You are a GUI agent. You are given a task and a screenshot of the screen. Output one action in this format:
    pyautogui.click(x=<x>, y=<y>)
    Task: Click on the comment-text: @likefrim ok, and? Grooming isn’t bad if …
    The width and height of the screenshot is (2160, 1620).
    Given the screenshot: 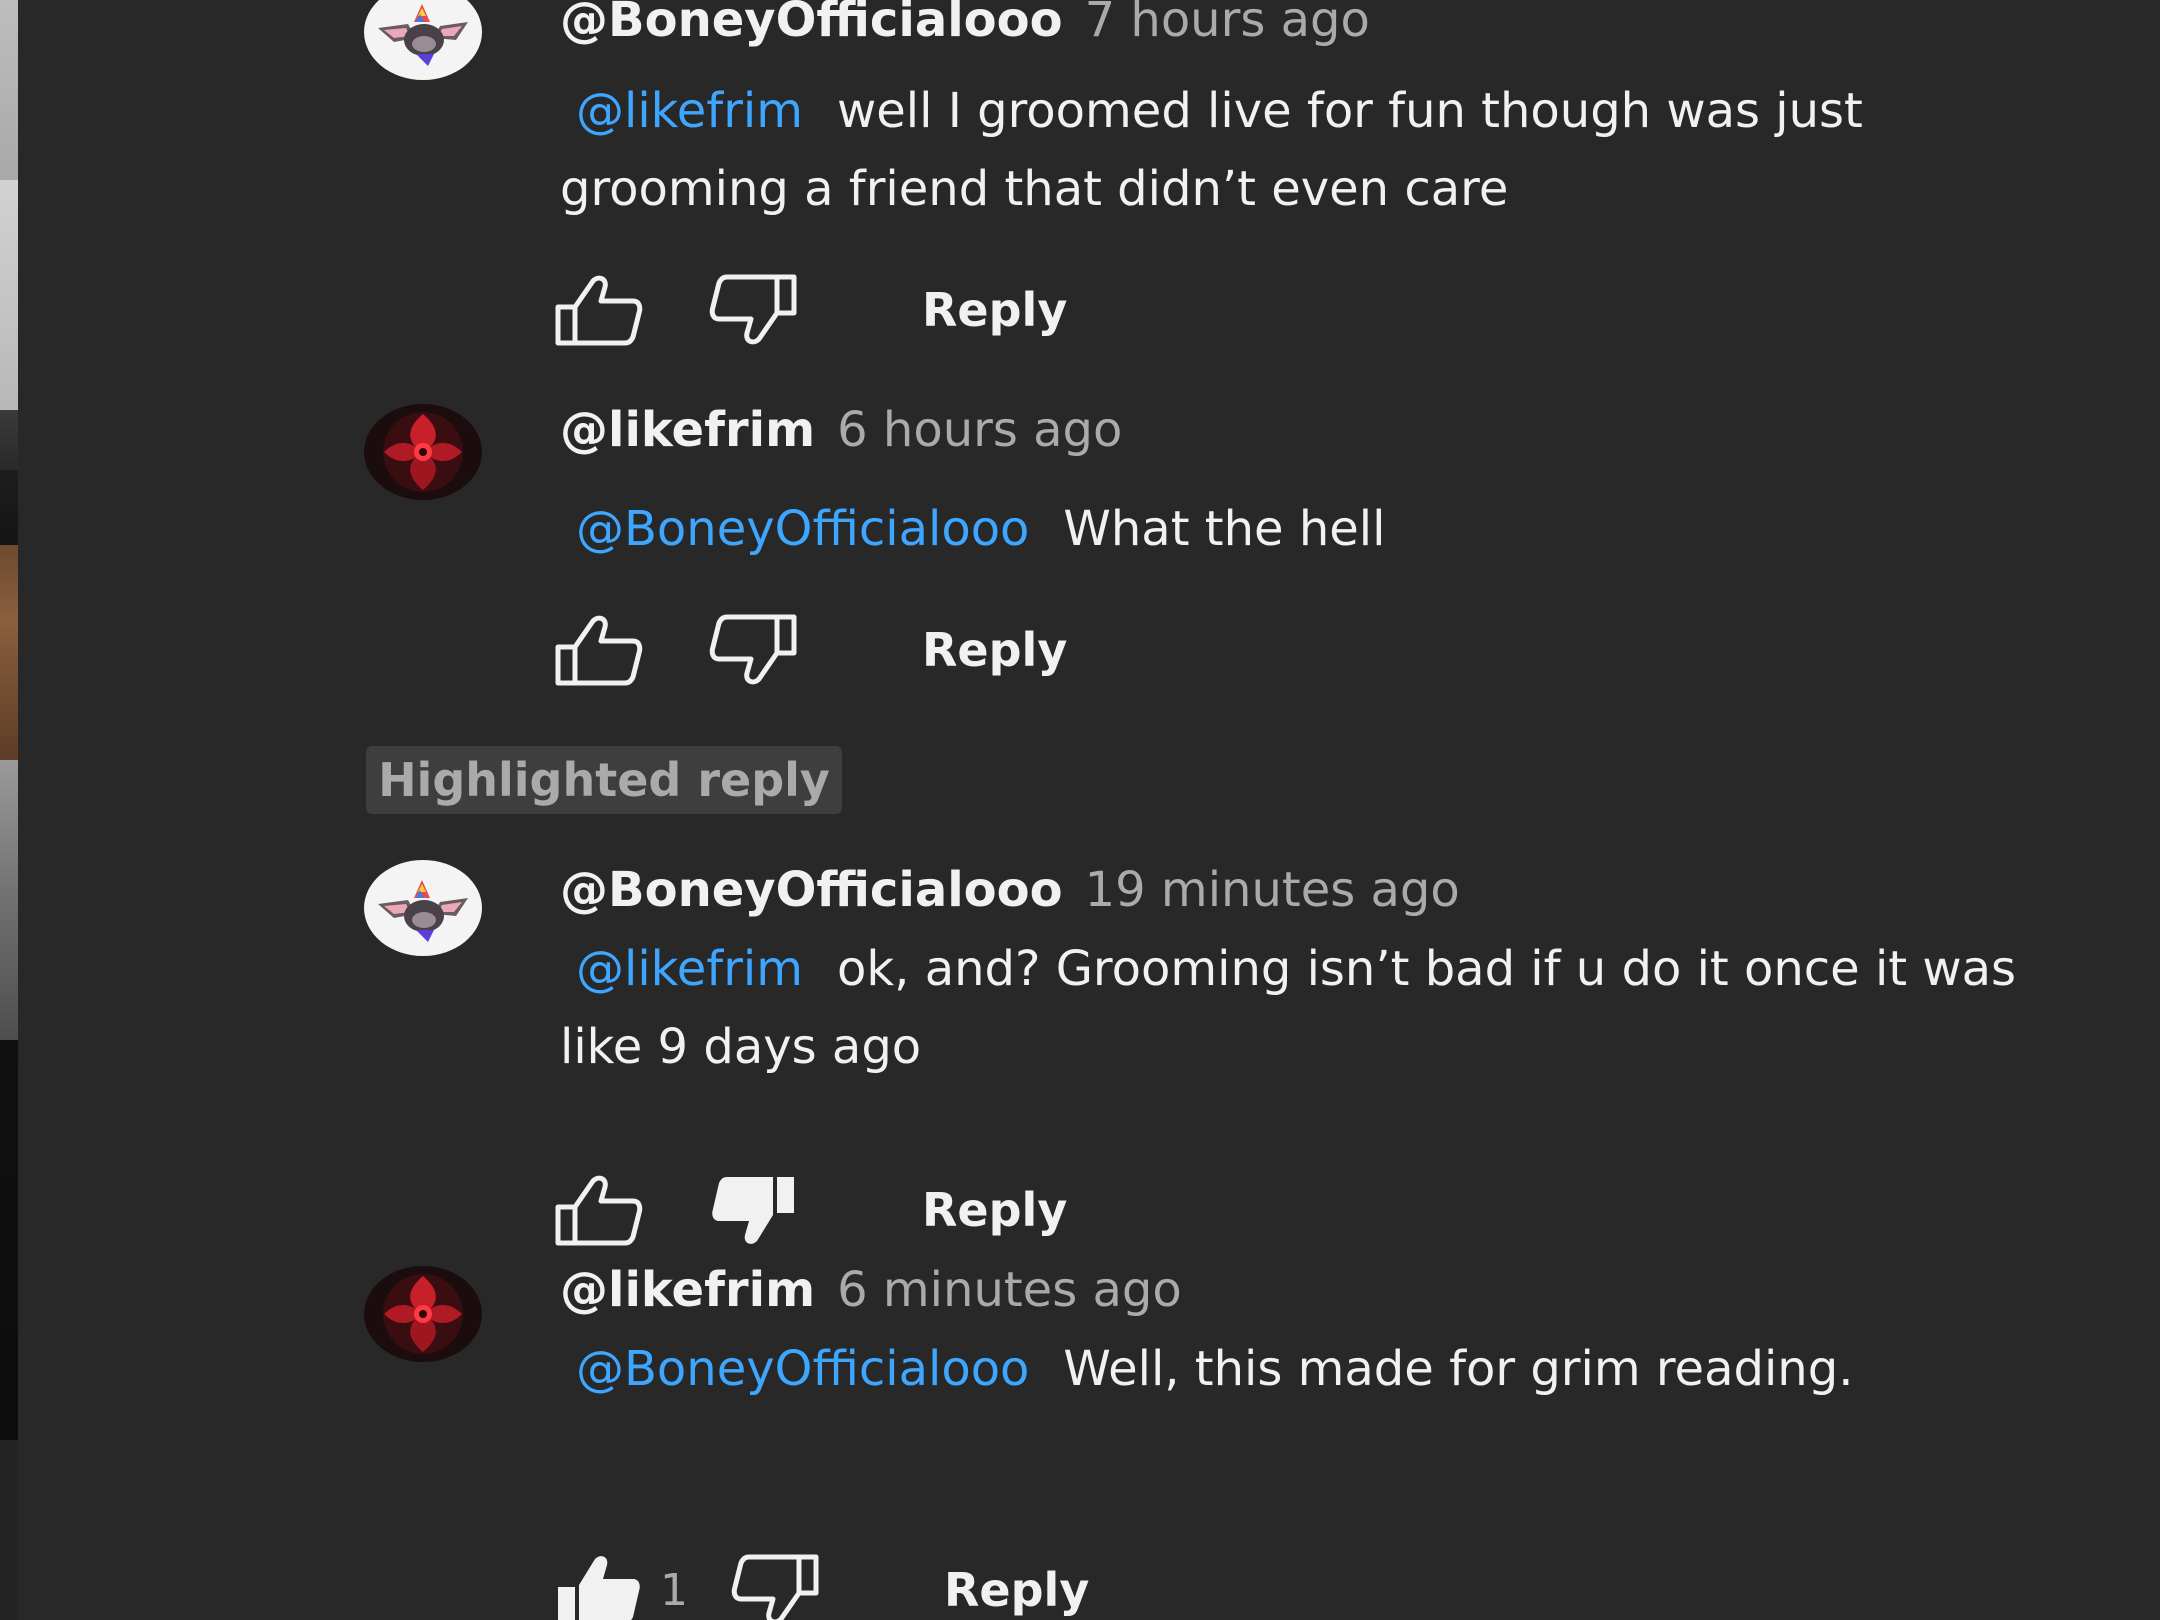 What is the action you would take?
    pyautogui.click(x=1310, y=1008)
    